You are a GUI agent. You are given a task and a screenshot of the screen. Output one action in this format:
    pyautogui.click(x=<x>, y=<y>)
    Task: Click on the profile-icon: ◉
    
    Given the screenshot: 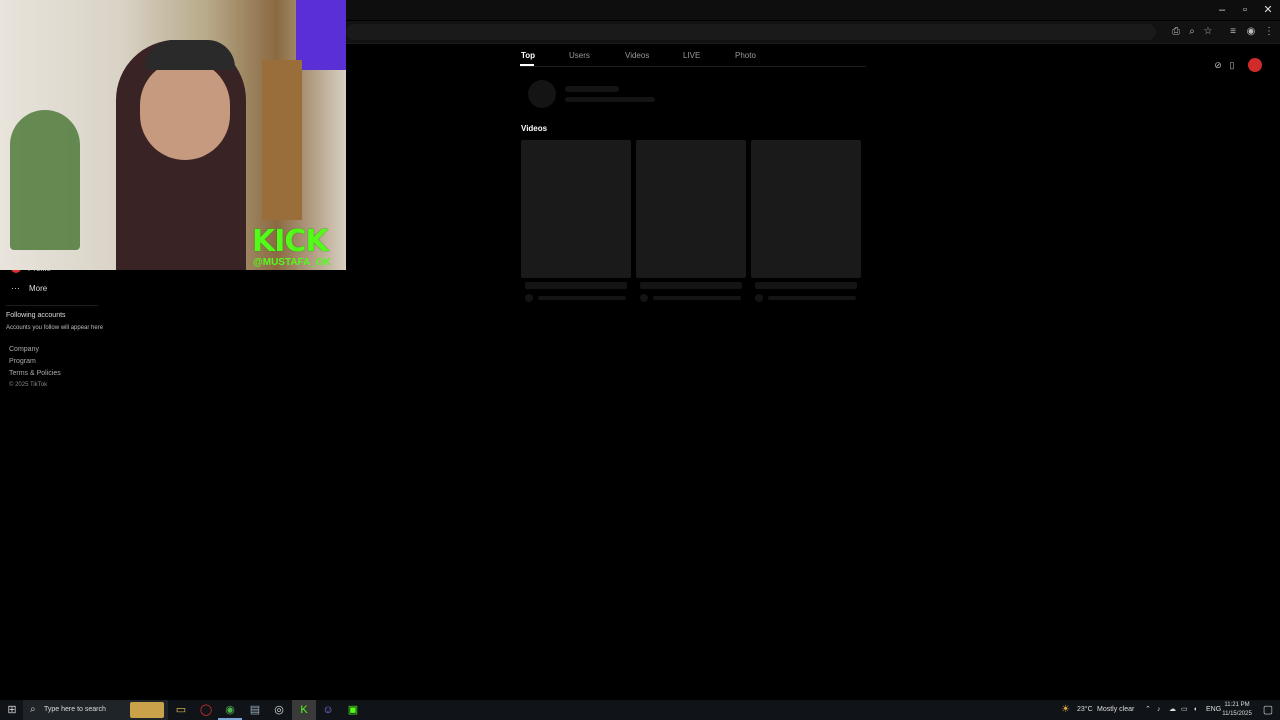 What is the action you would take?
    pyautogui.click(x=1251, y=32)
    